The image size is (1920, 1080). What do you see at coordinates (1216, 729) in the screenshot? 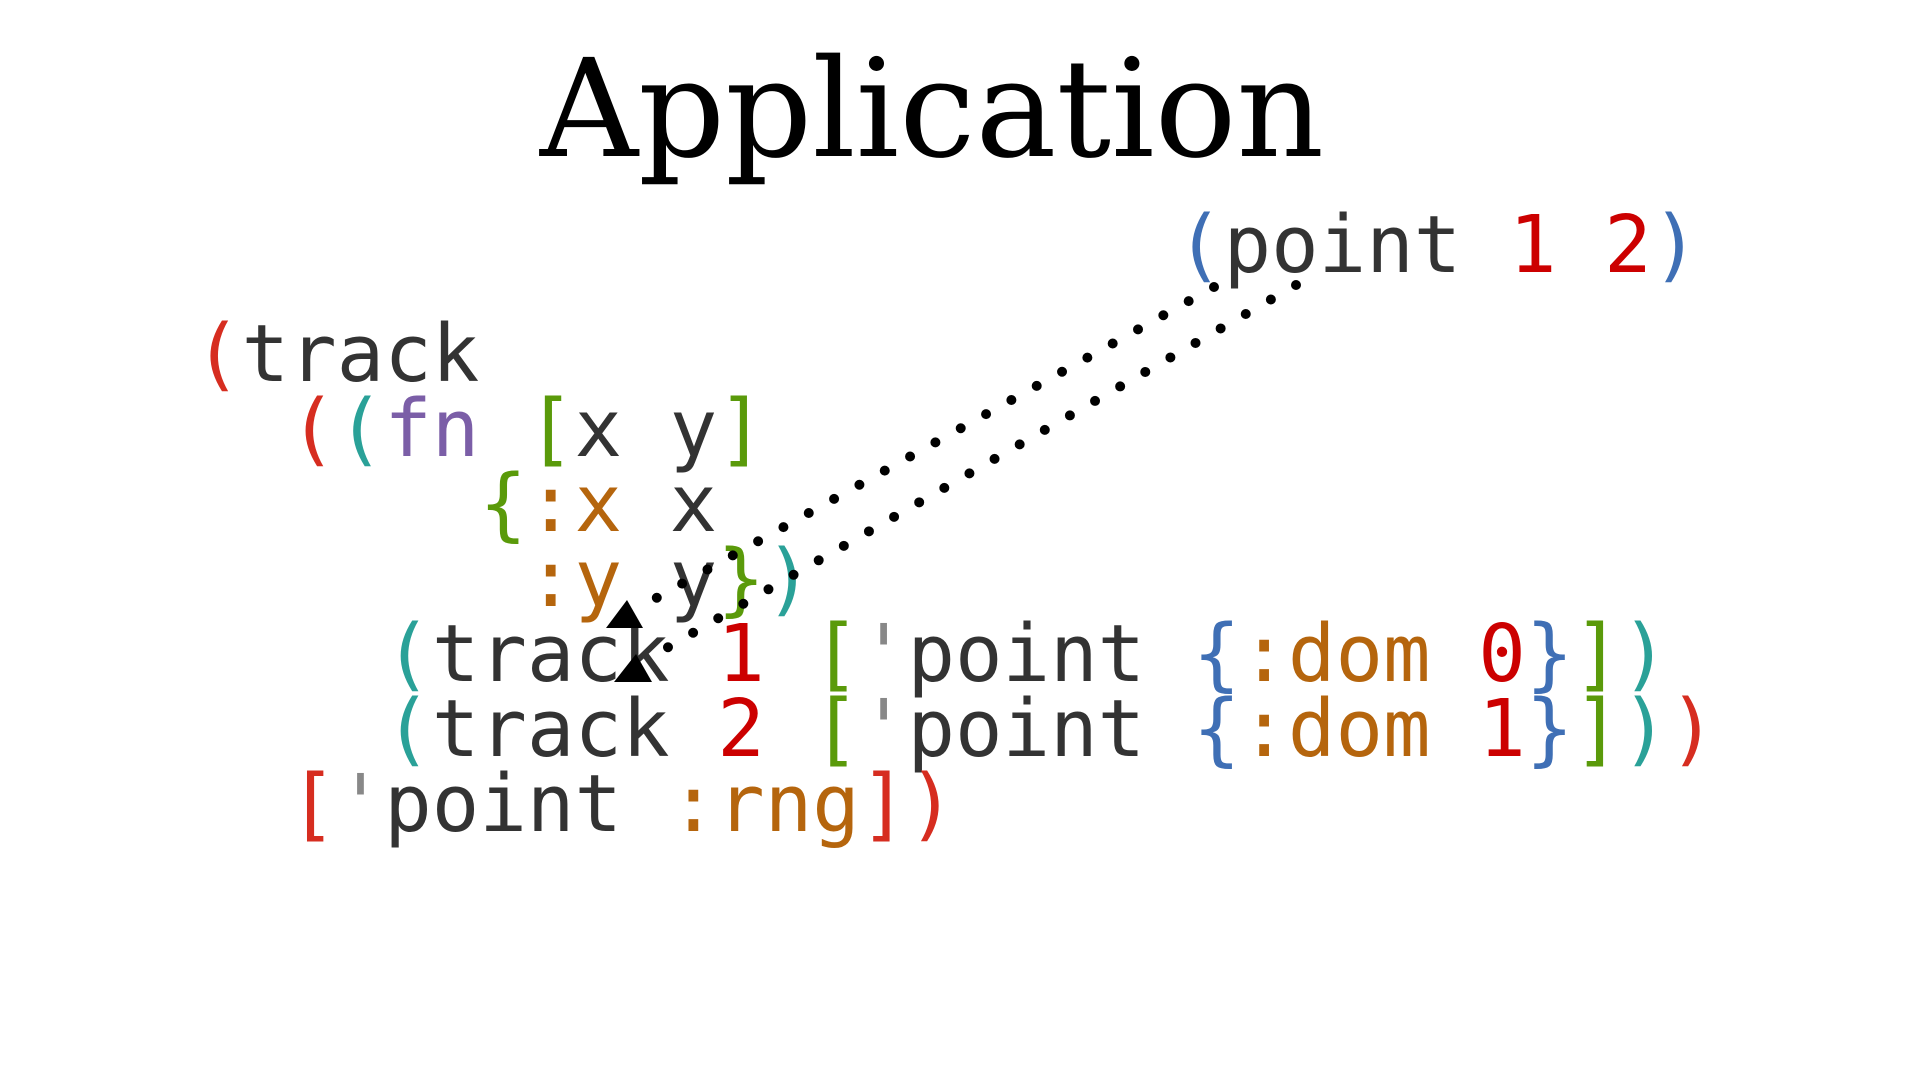
I see `code-token: {` at bounding box center [1216, 729].